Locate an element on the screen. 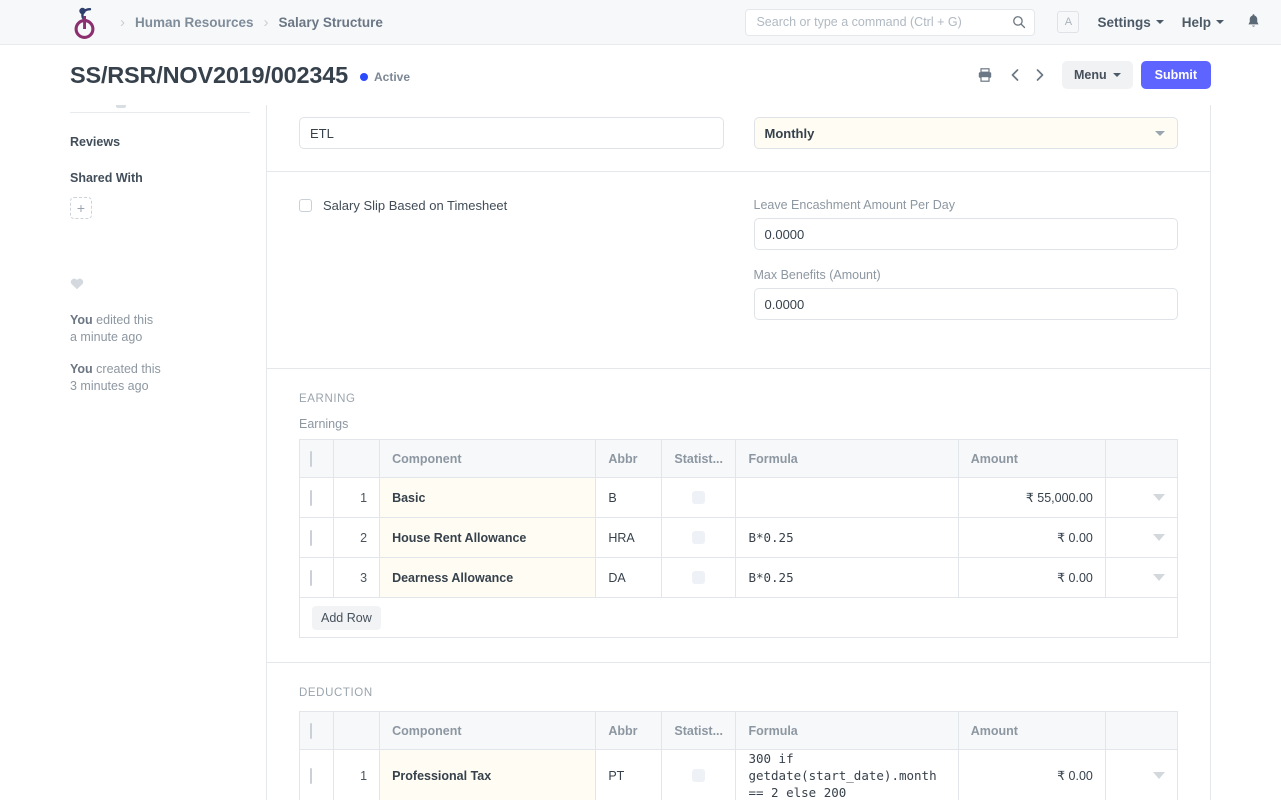  statistical-indicator-icon is located at coordinates (699, 537).